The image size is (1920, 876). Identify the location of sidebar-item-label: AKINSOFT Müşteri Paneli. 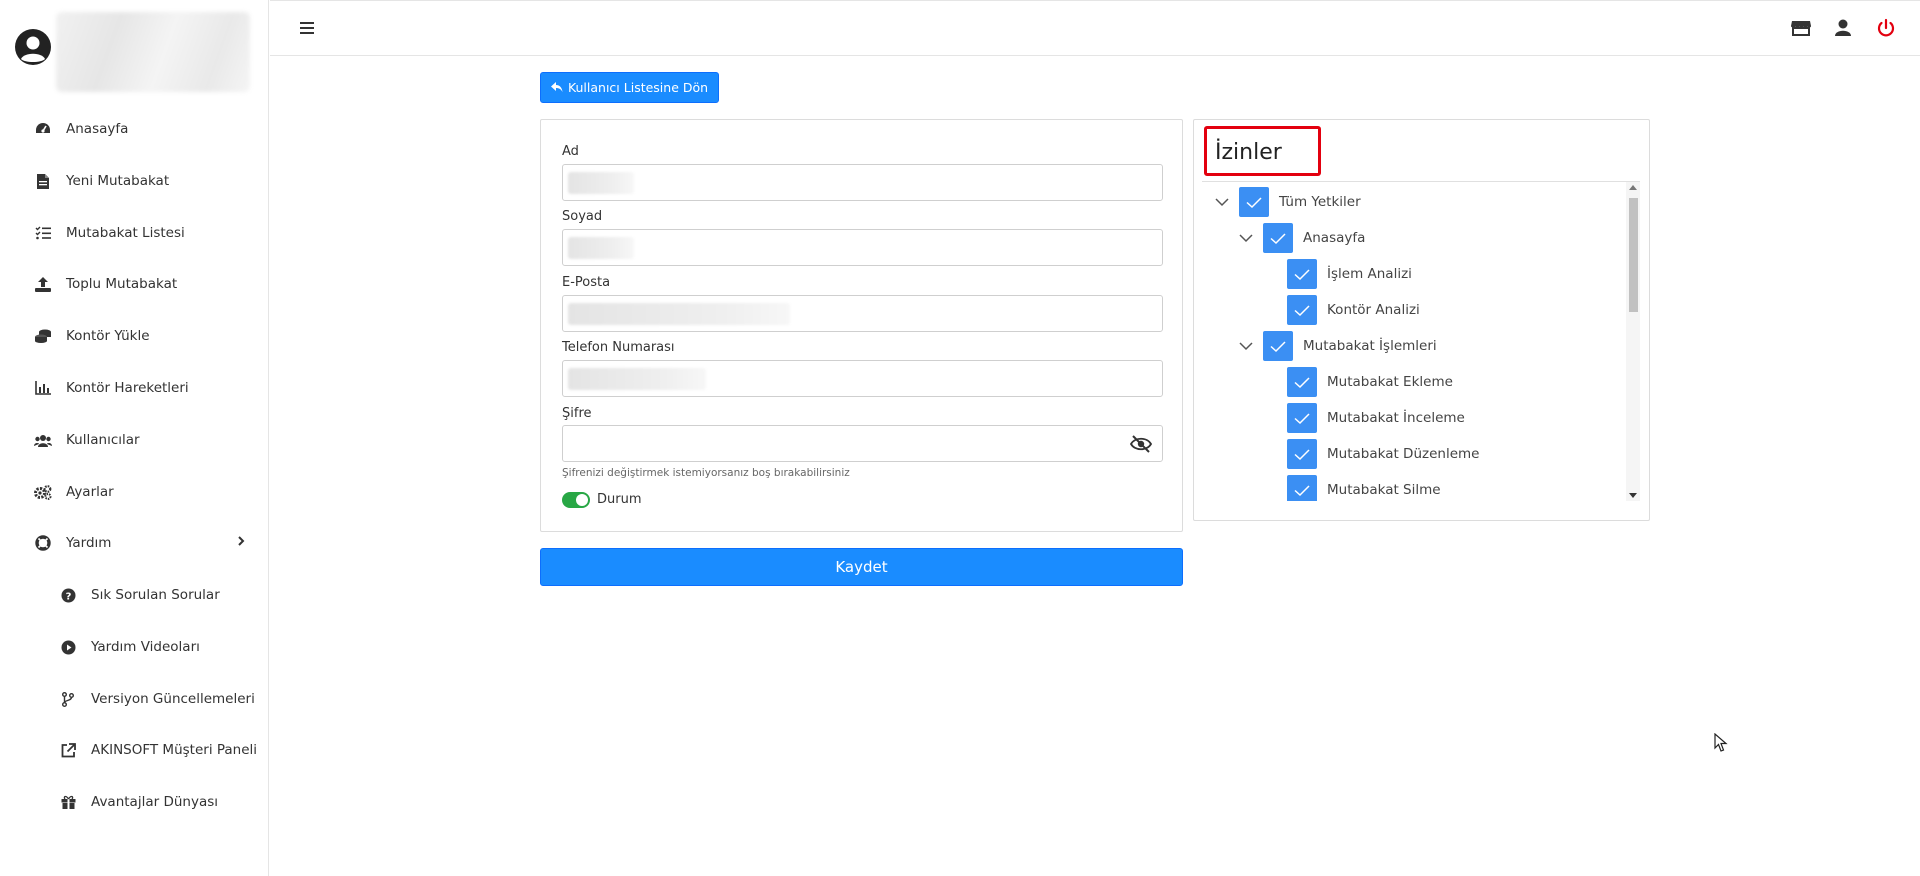
(174, 750).